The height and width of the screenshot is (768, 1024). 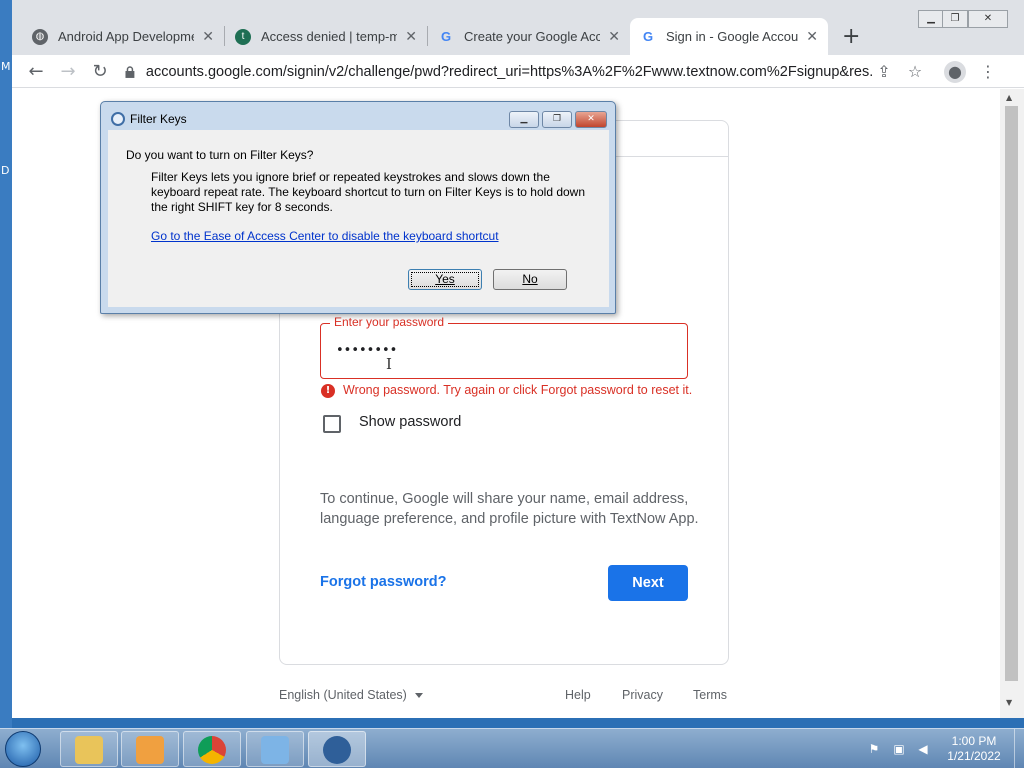 I want to click on taskbar-explorer, so click(x=89, y=749).